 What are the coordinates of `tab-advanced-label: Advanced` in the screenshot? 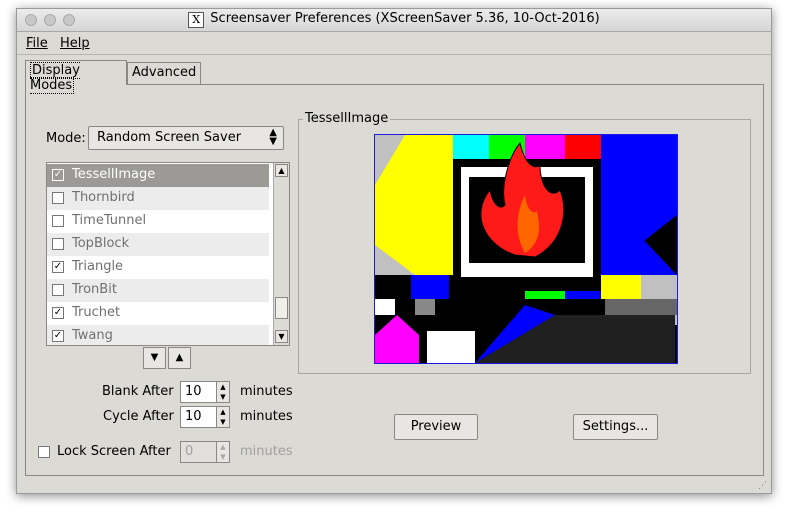 It's located at (164, 72).